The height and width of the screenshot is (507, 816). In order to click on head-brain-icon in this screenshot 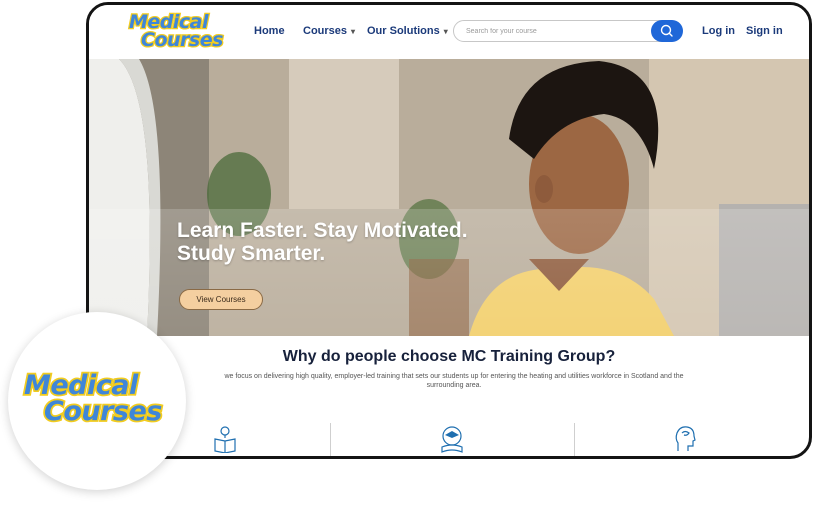, I will do `click(685, 438)`.